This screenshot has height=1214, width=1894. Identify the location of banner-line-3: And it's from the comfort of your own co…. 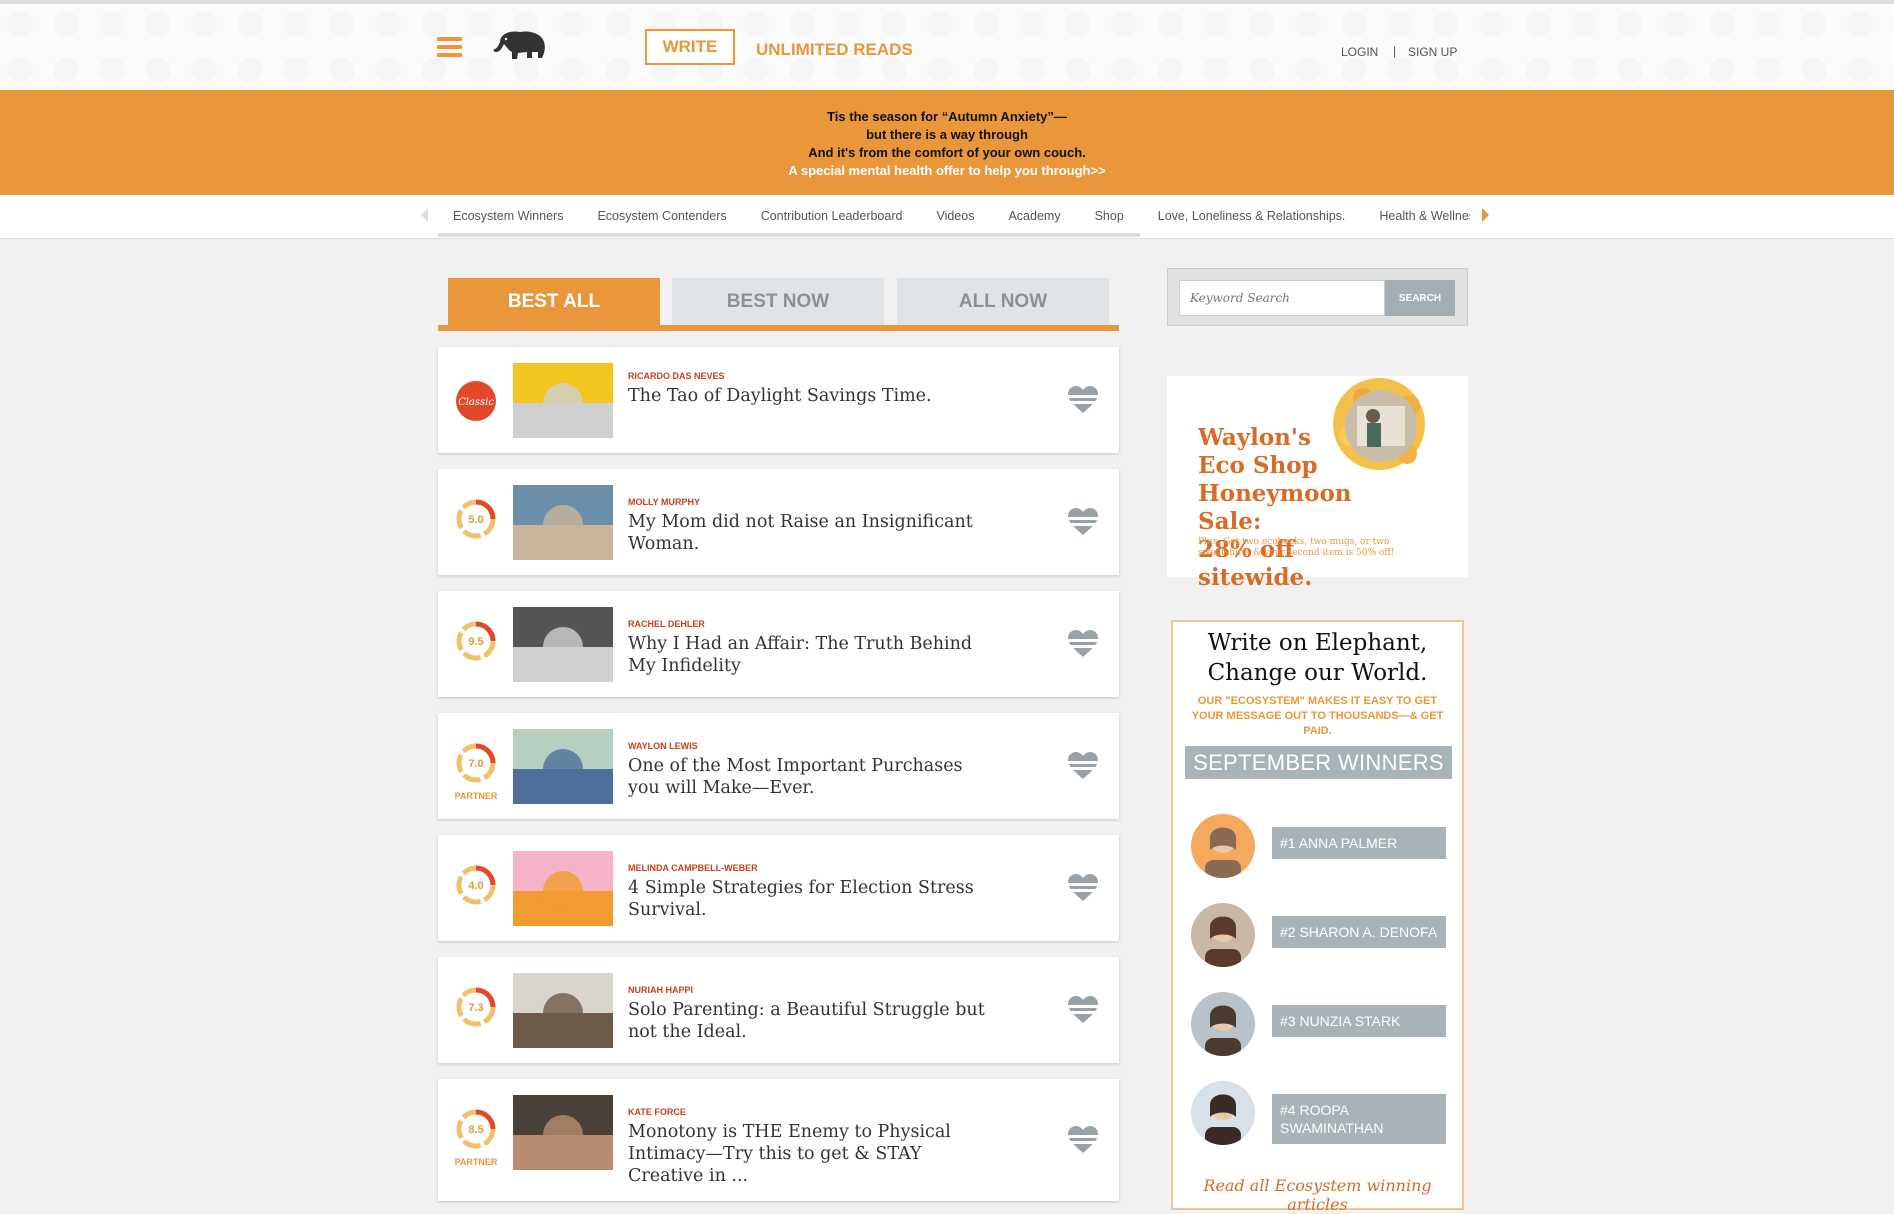
(947, 152).